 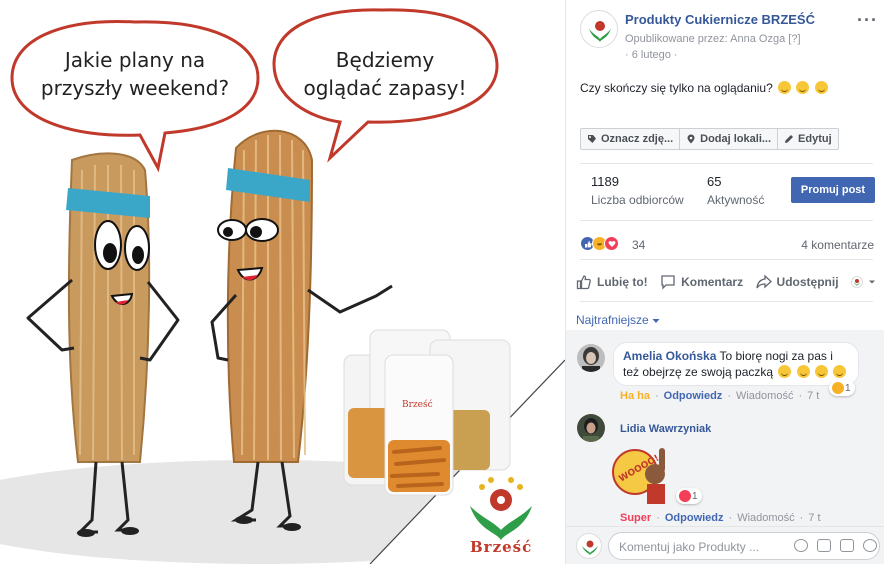 What do you see at coordinates (705, 39) in the screenshot?
I see `posted-by-text: Opublikowane przez: Anna Ozga` at bounding box center [705, 39].